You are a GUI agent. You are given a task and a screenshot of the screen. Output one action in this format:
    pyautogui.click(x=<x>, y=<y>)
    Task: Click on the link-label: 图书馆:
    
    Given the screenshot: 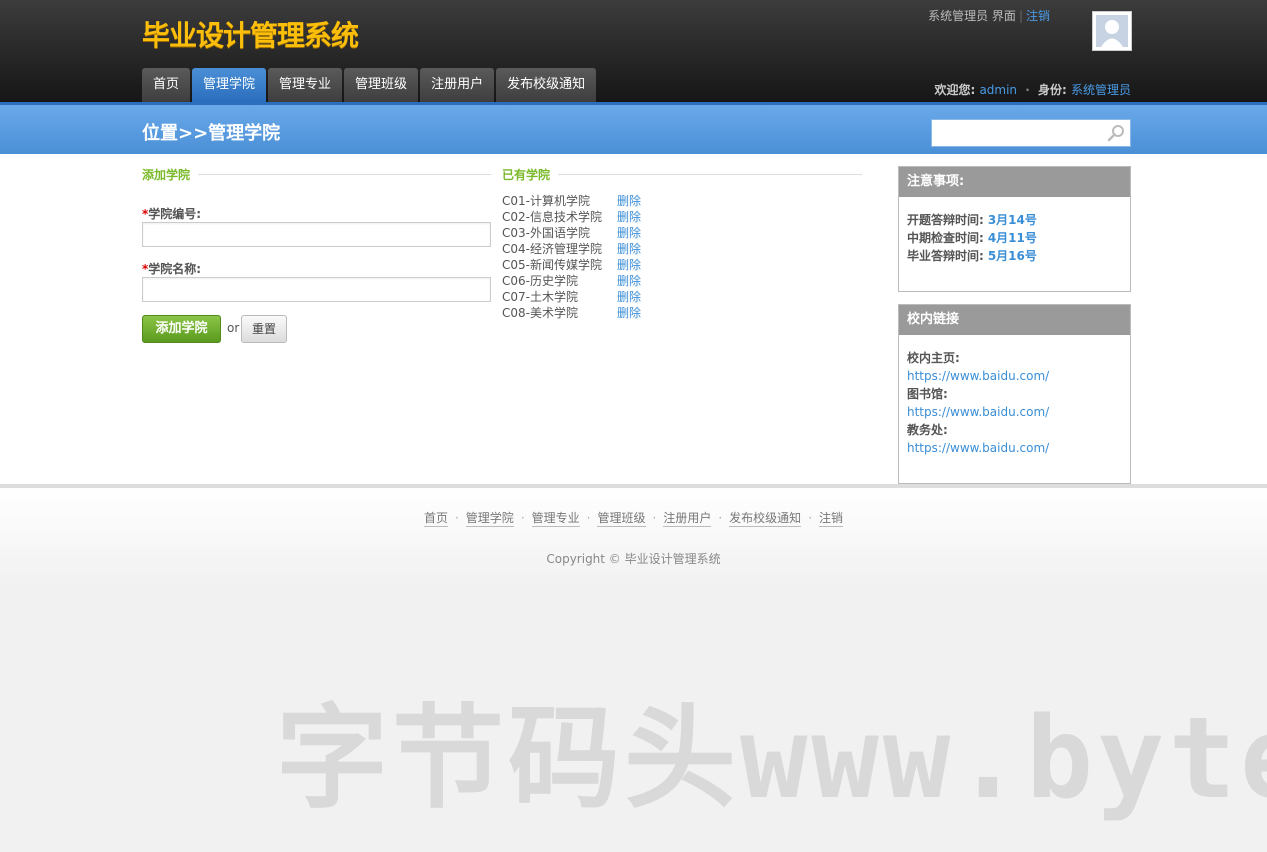 What is the action you would take?
    pyautogui.click(x=927, y=394)
    